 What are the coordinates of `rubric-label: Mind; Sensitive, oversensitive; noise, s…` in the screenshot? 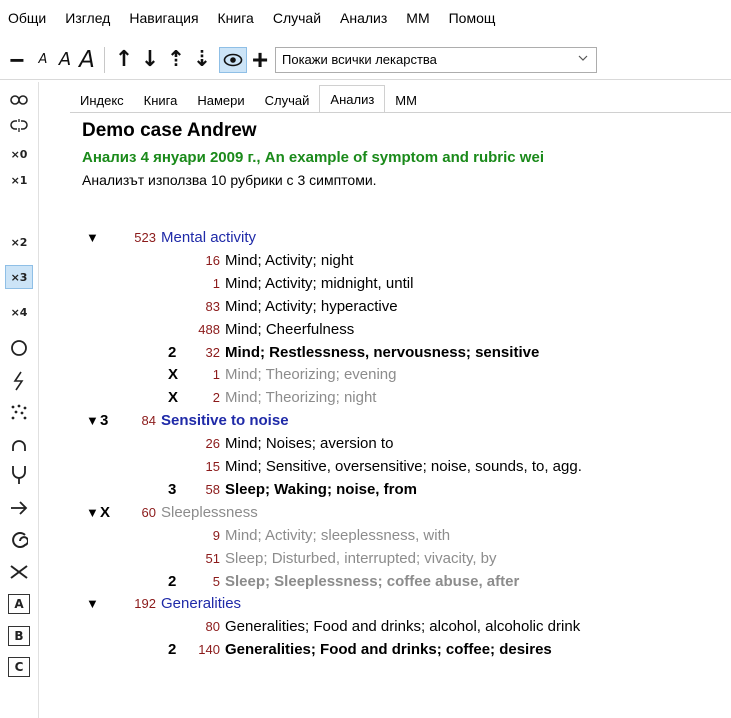 It's located at (403, 467).